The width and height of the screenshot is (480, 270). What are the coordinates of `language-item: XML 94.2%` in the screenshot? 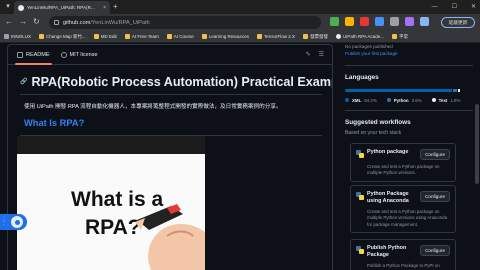 It's located at (361, 100).